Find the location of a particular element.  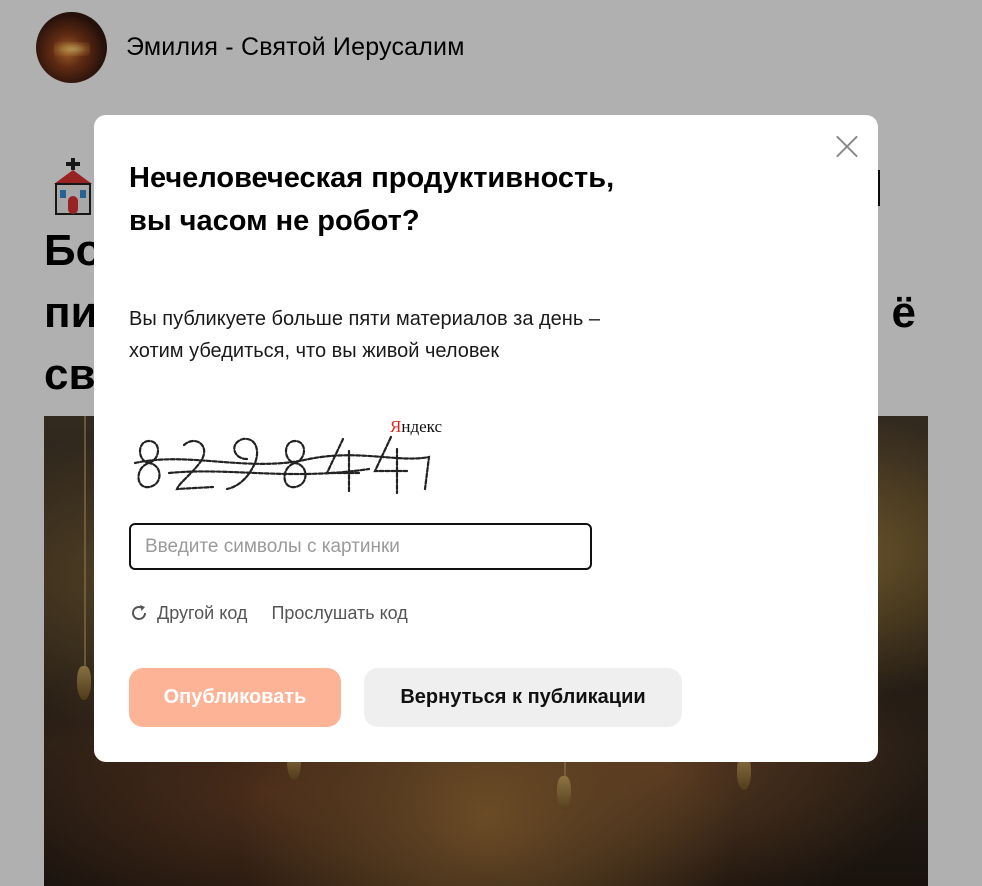

listen-code-link: Прослушать код is located at coordinates (339, 613).